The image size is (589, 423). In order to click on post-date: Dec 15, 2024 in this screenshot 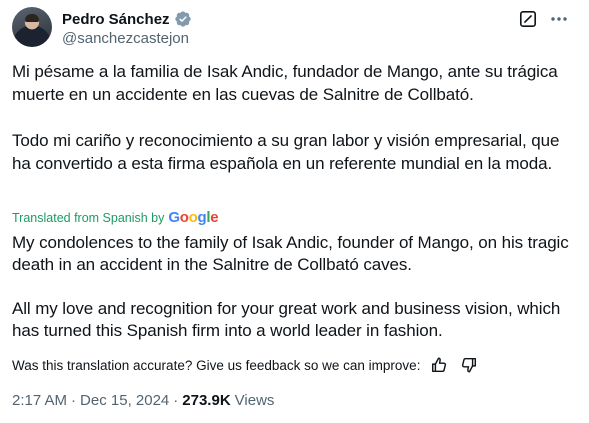, I will do `click(124, 400)`.